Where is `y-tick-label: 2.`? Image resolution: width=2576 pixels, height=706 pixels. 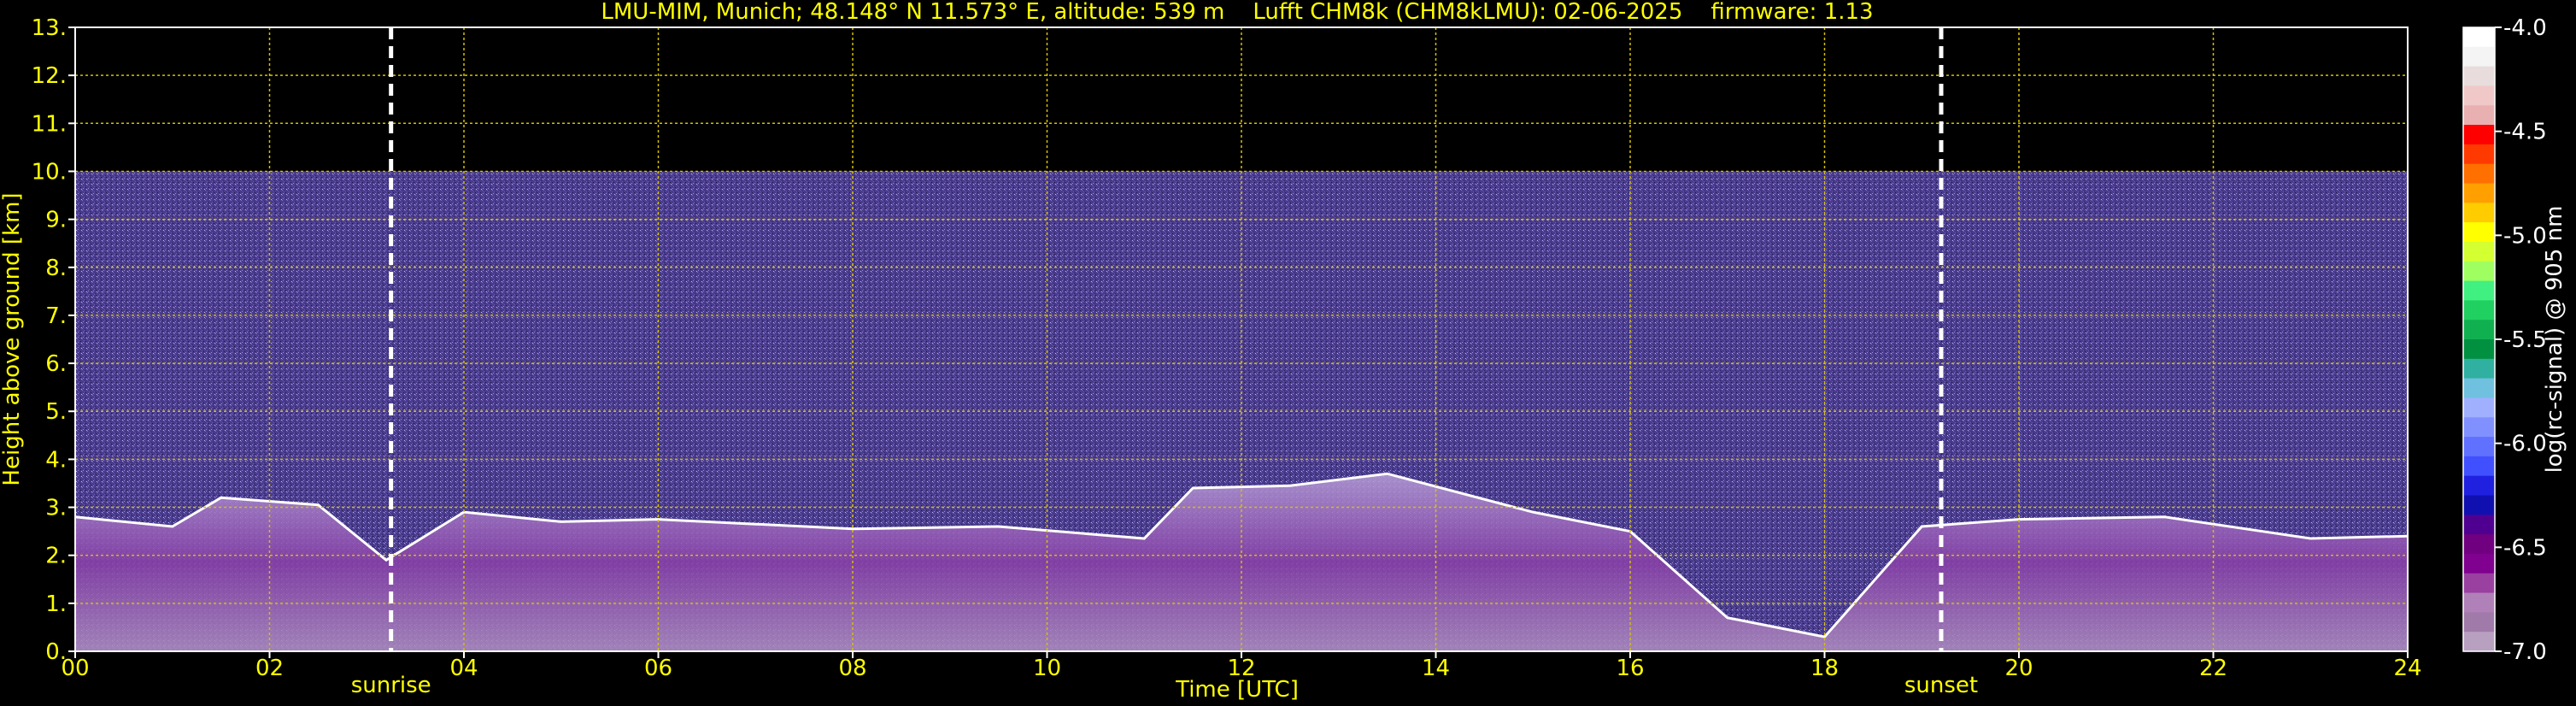
y-tick-label: 2. is located at coordinates (56, 556).